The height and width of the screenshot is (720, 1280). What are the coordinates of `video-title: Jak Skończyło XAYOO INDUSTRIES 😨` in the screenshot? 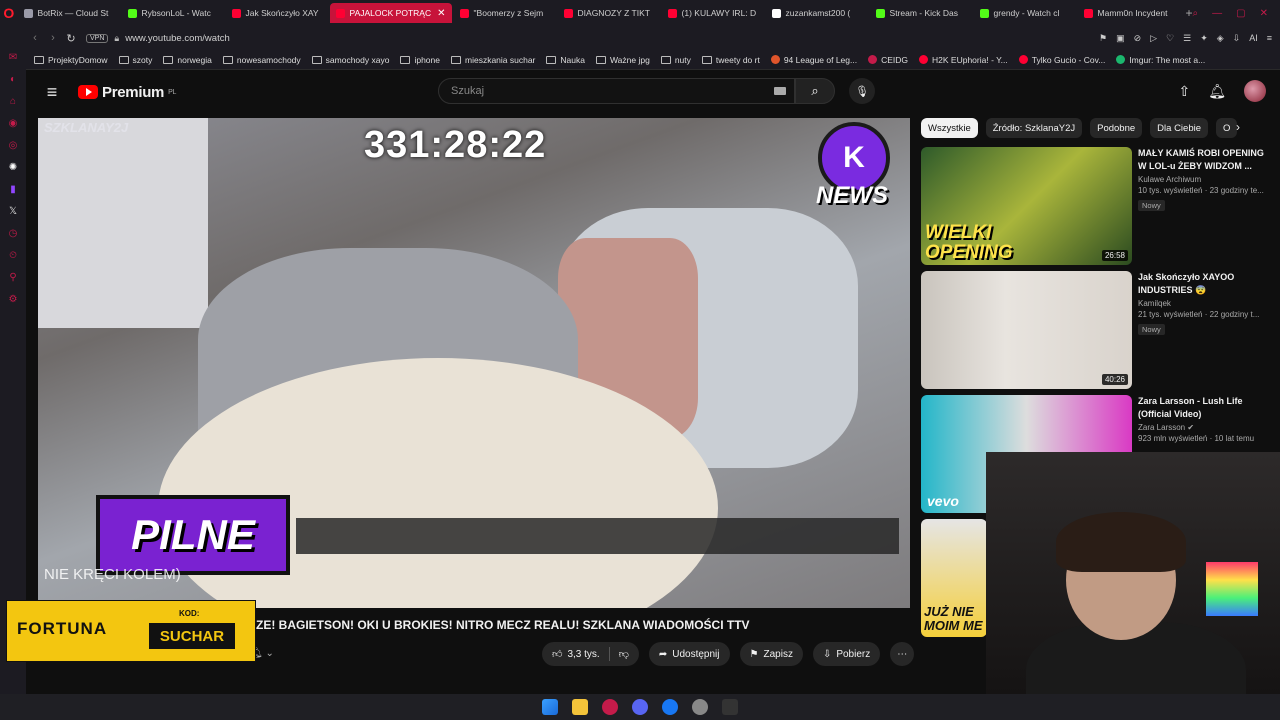 It's located at (1204, 284).